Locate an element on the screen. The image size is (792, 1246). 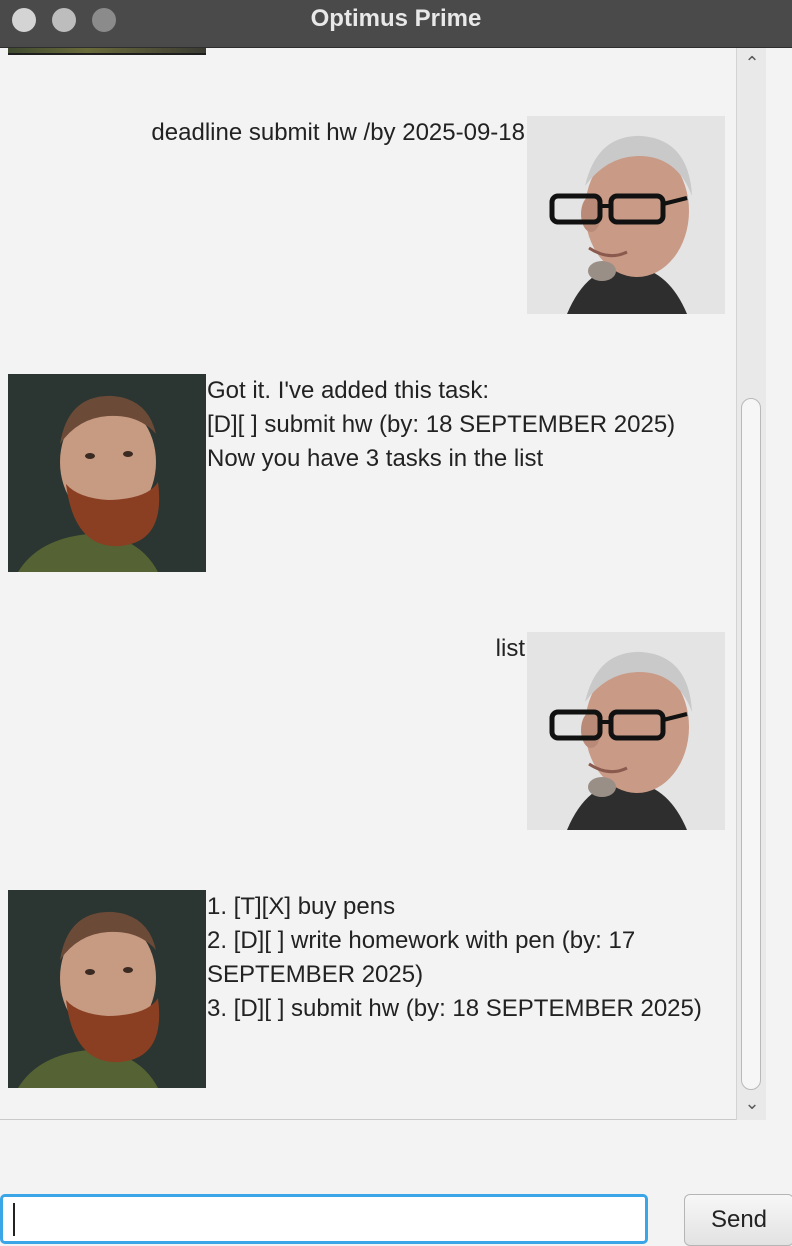
window-title: Optimus Prime is located at coordinates (396, 18).